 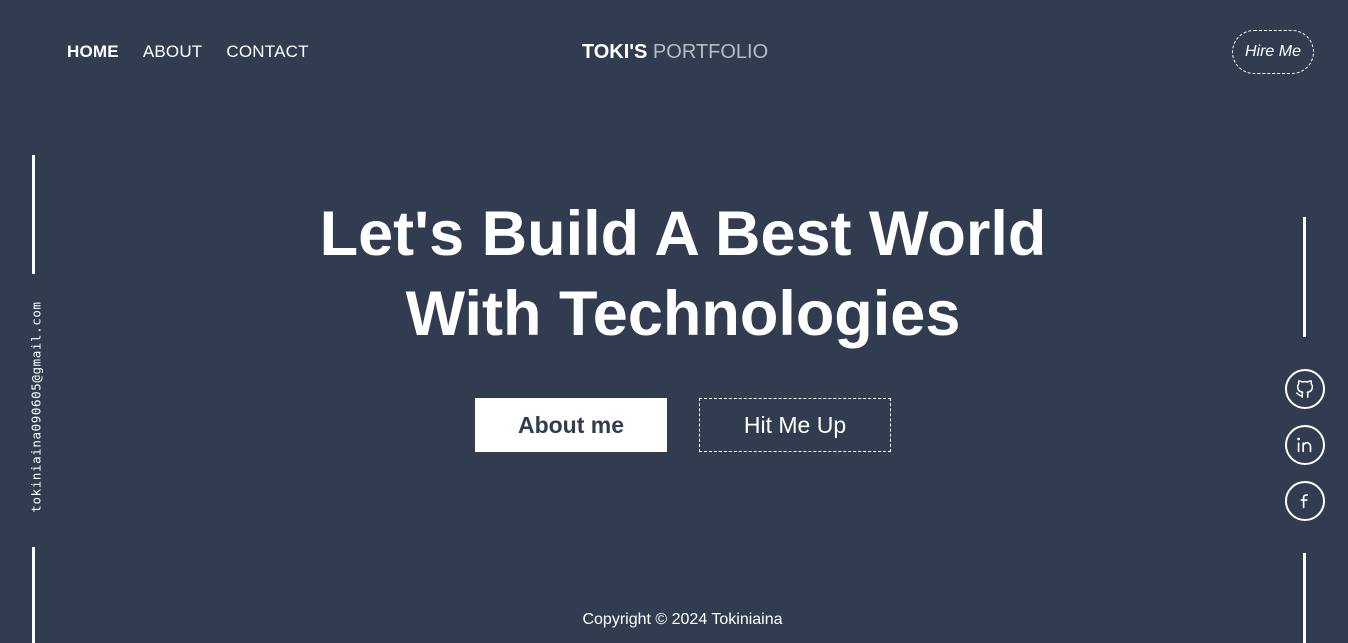 What do you see at coordinates (571, 425) in the screenshot?
I see `about-me-button: About me` at bounding box center [571, 425].